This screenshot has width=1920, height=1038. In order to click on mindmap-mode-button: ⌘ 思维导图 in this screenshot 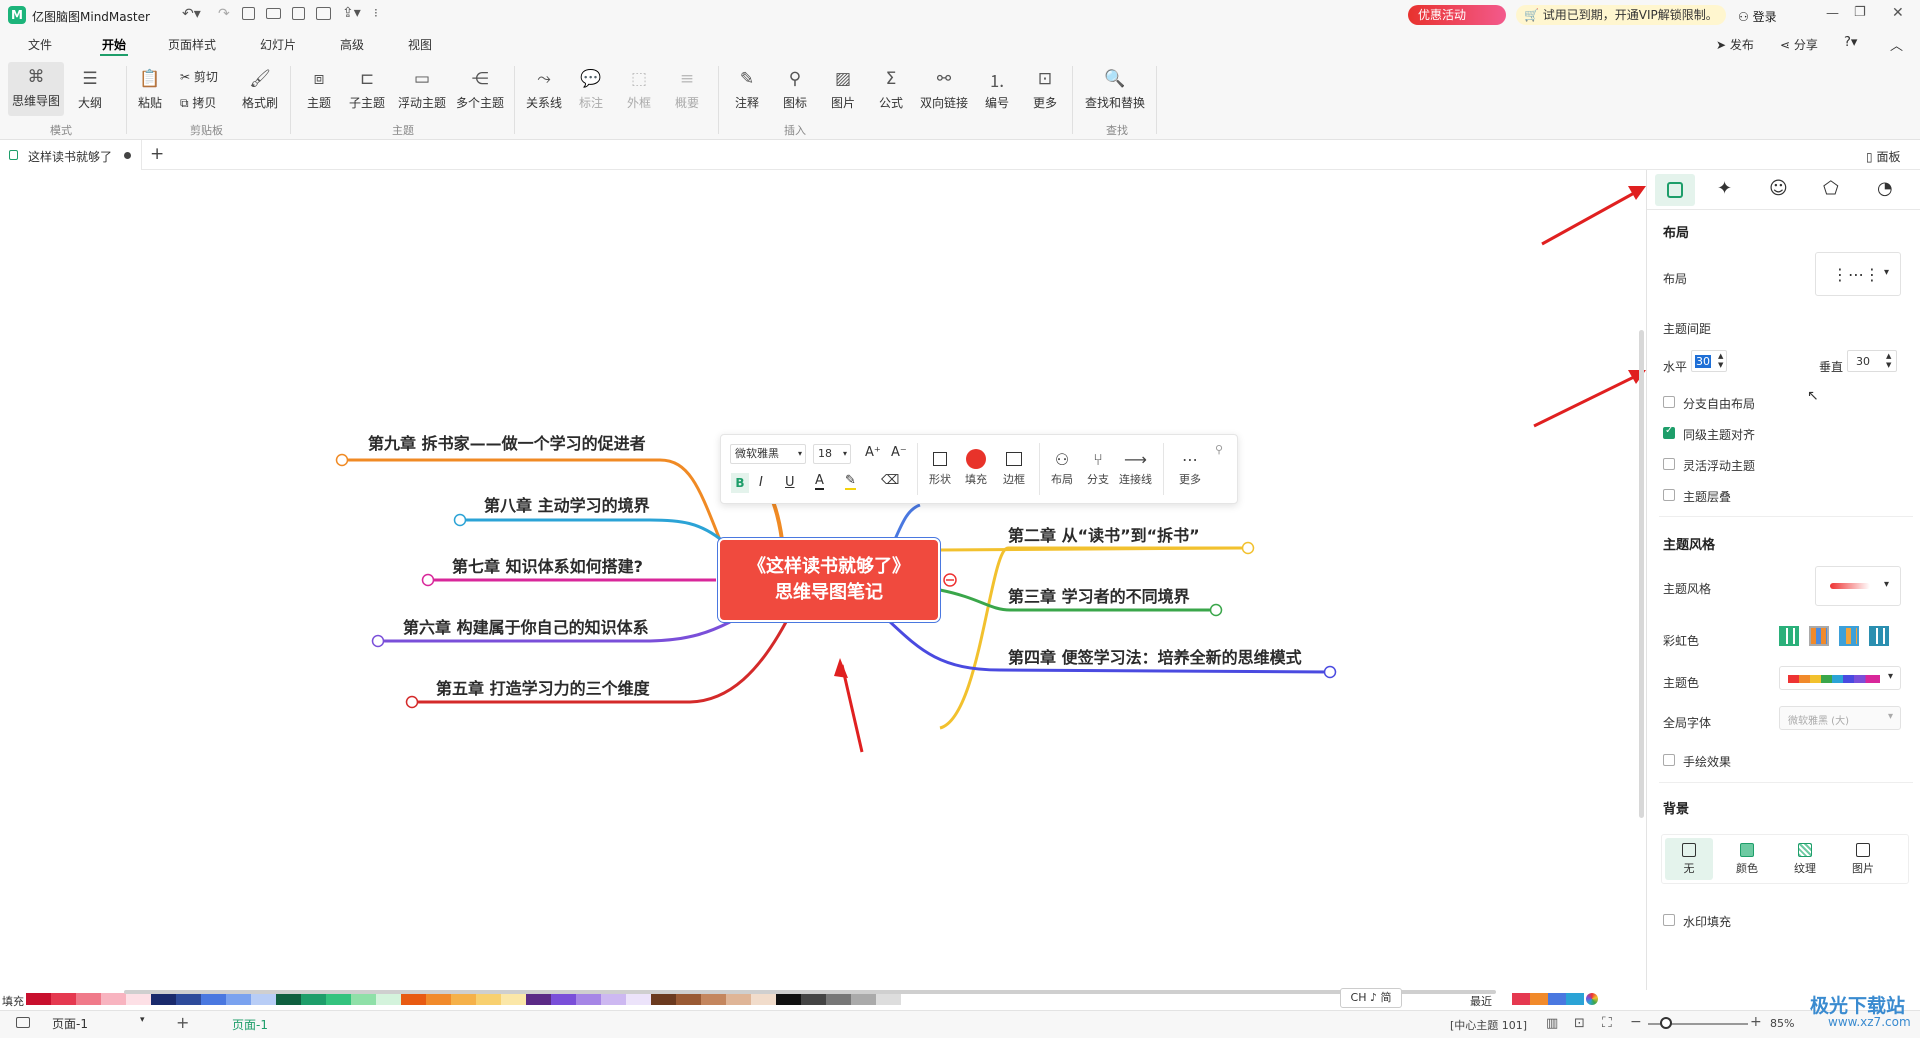, I will do `click(36, 89)`.